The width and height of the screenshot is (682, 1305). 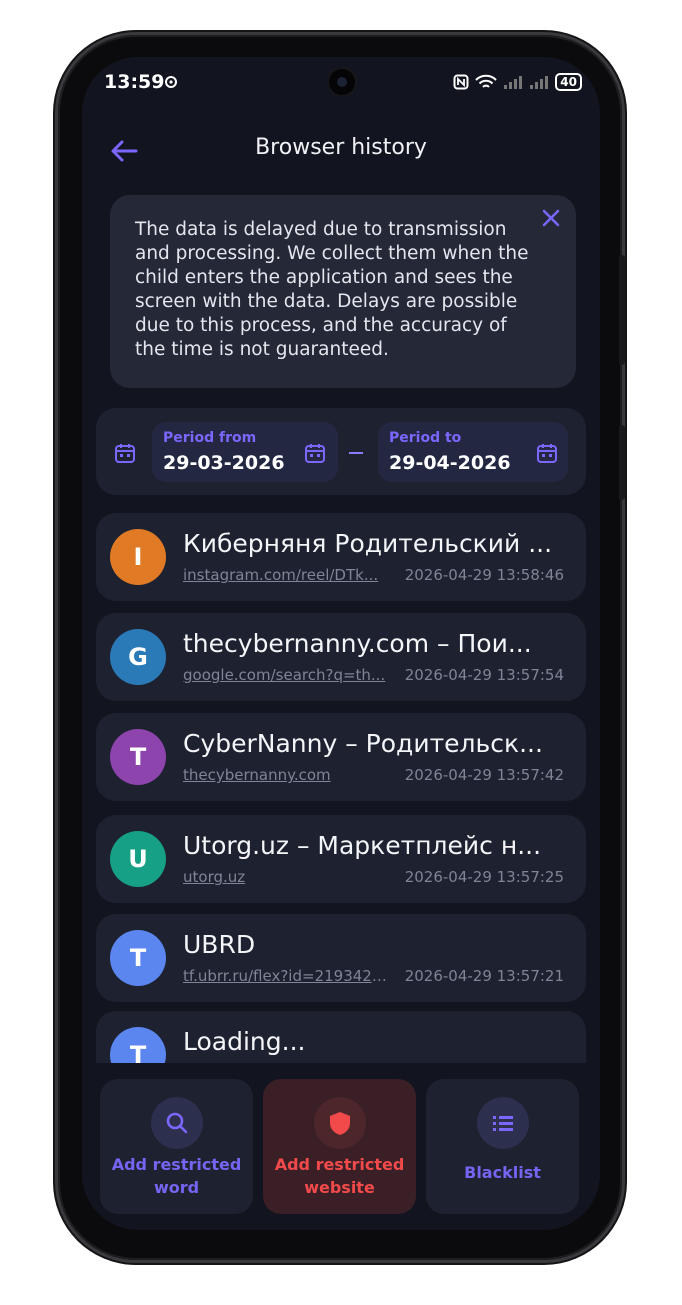 I want to click on status-time: 13:59, so click(x=134, y=82).